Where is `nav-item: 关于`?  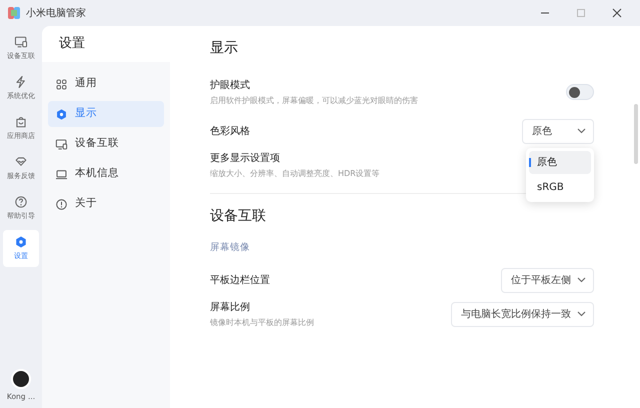
nav-item: 关于 is located at coordinates (106, 204).